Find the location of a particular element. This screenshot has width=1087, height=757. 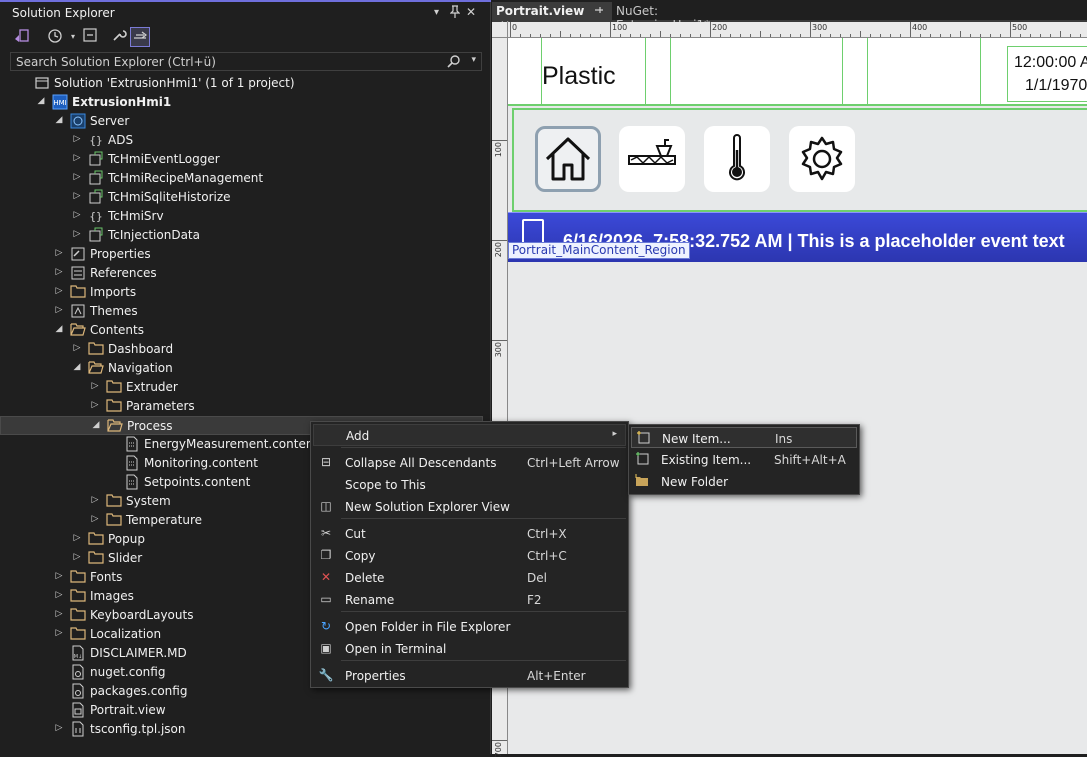

tree-item: ▷ tsconfig.tpl.json is located at coordinates (241, 729).